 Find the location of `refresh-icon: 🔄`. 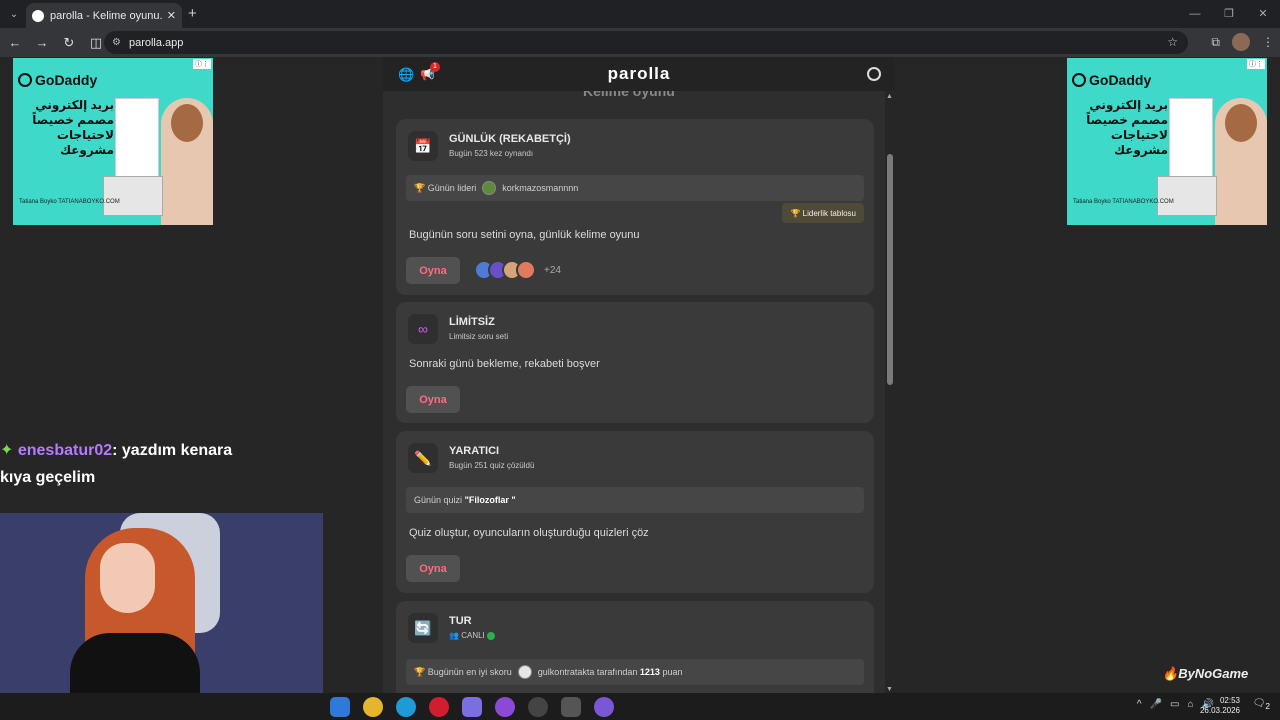

refresh-icon: 🔄 is located at coordinates (423, 628).